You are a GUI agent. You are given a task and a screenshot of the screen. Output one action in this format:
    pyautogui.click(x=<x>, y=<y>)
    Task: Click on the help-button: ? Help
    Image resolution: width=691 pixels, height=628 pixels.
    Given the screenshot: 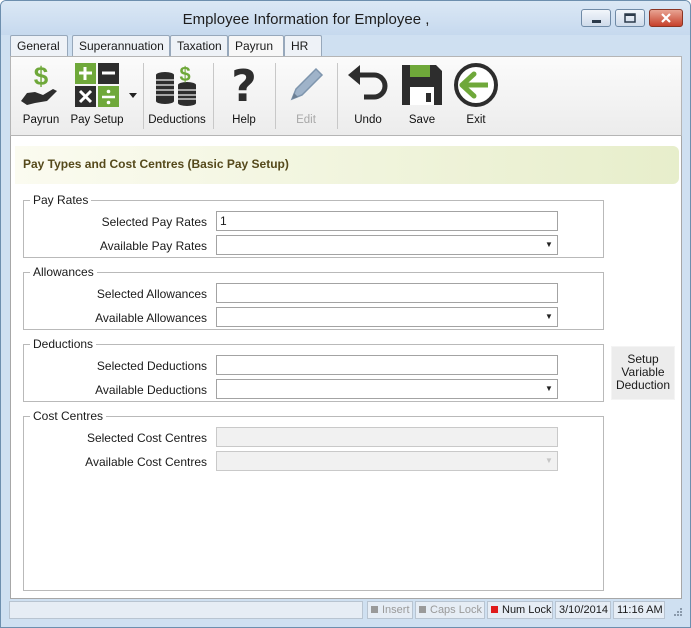 What is the action you would take?
    pyautogui.click(x=244, y=96)
    